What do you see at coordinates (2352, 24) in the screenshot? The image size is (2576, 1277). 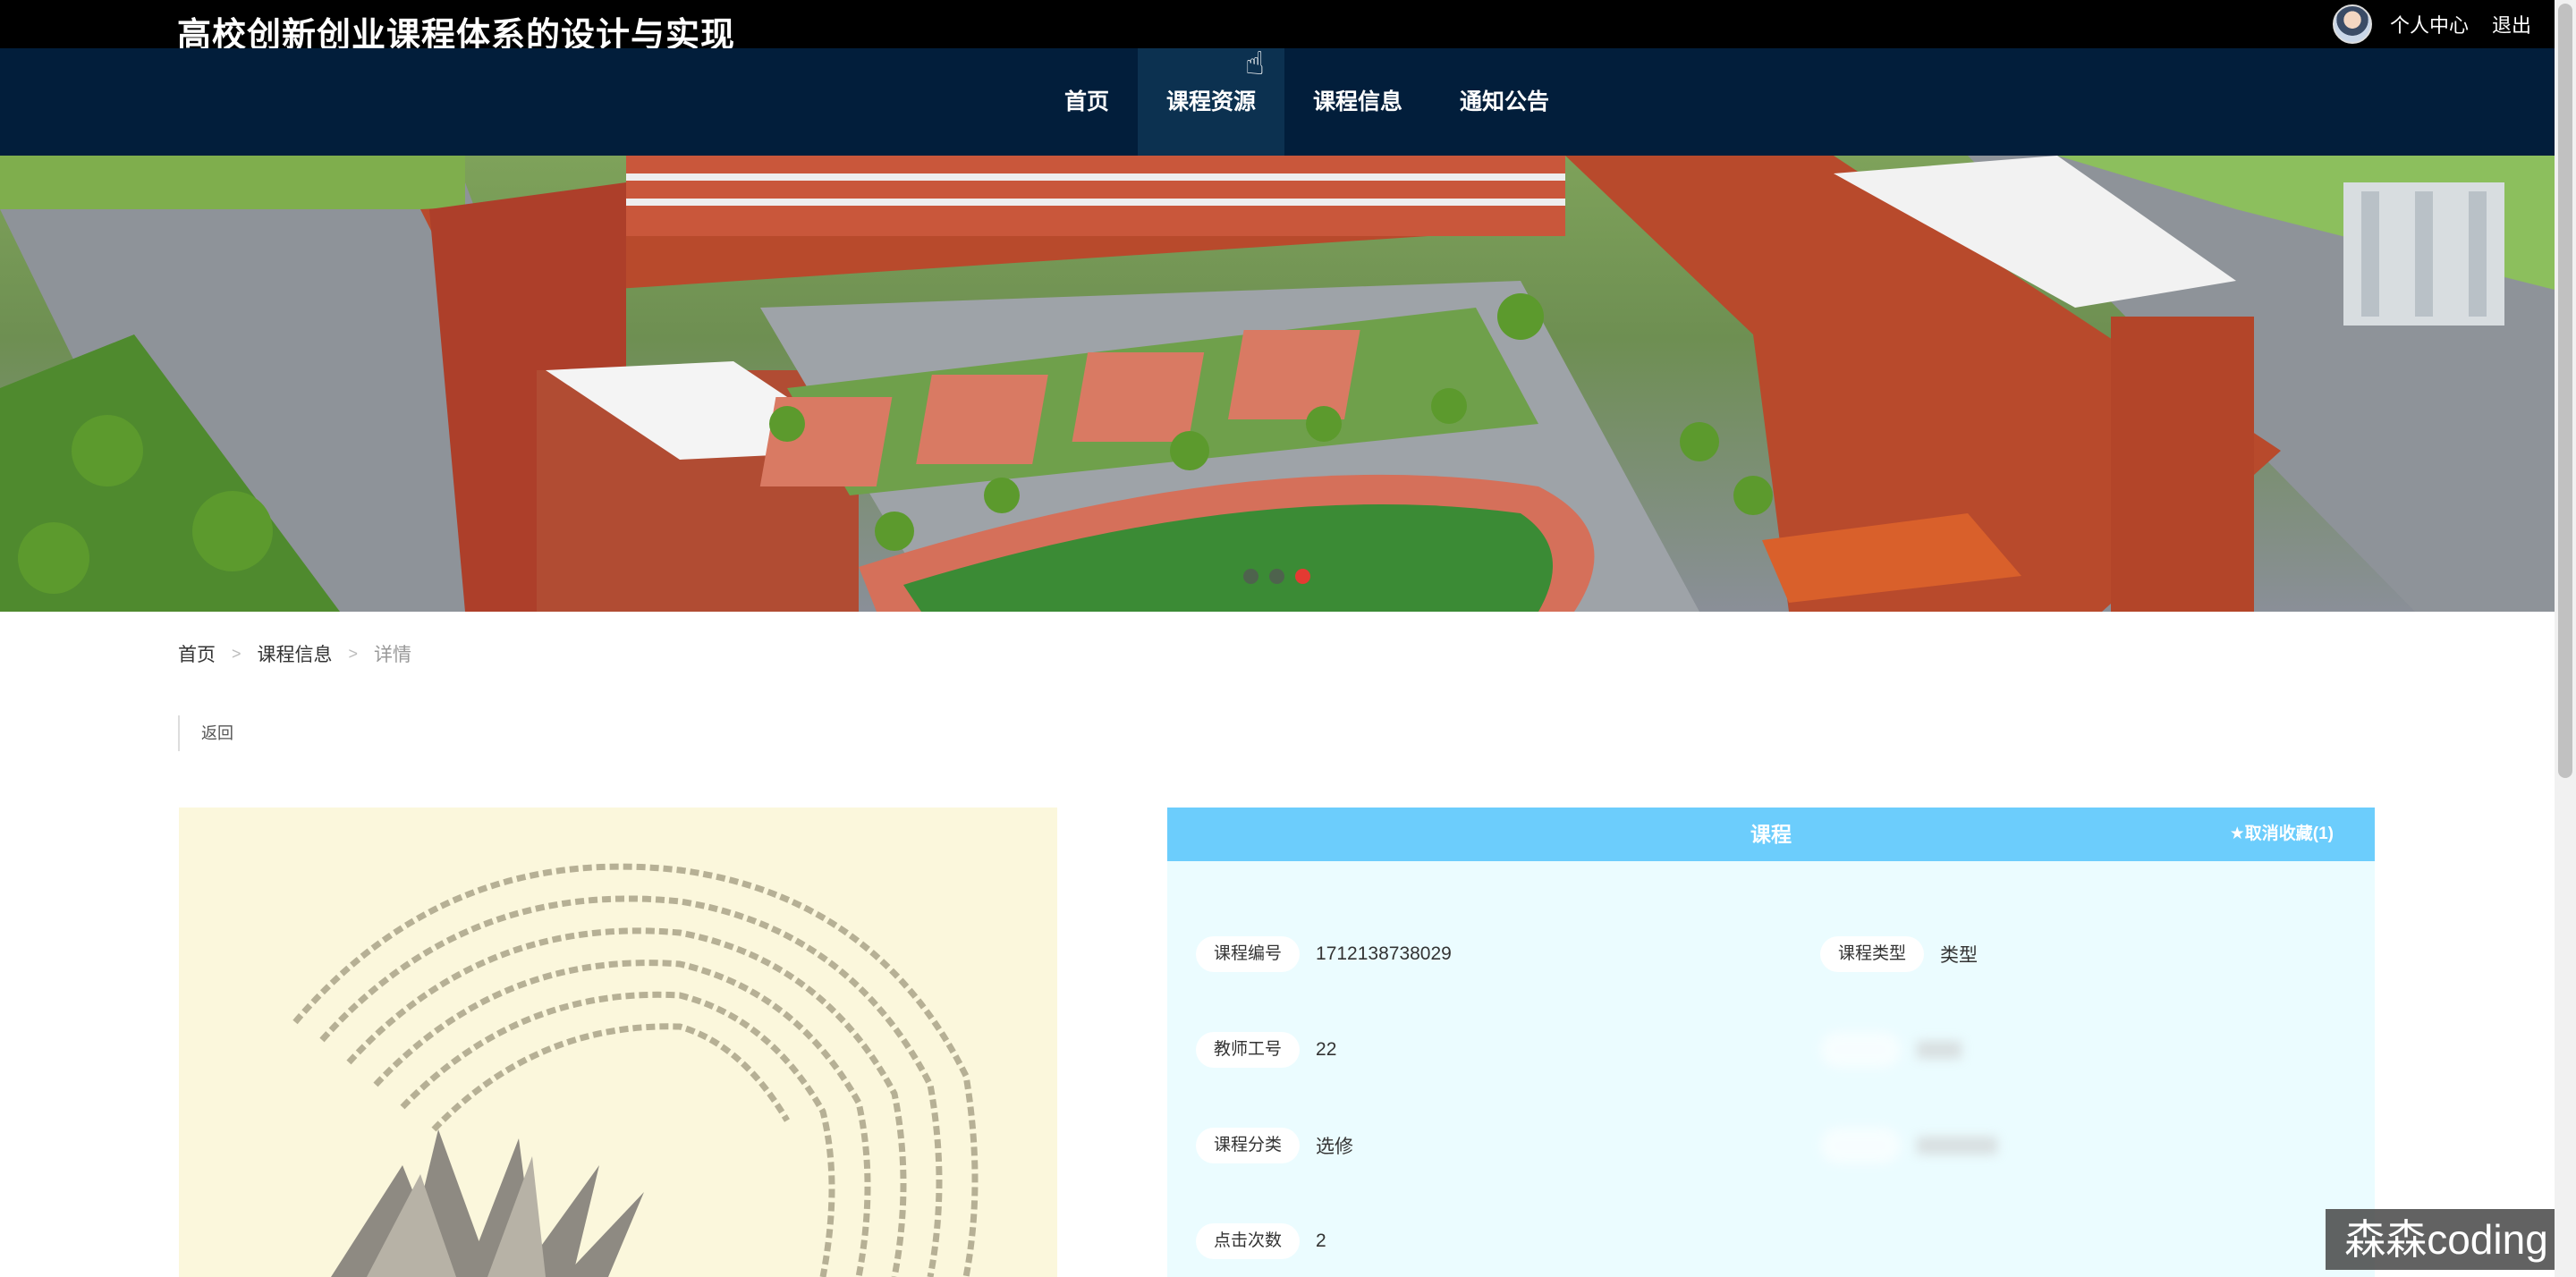 I see `avatar` at bounding box center [2352, 24].